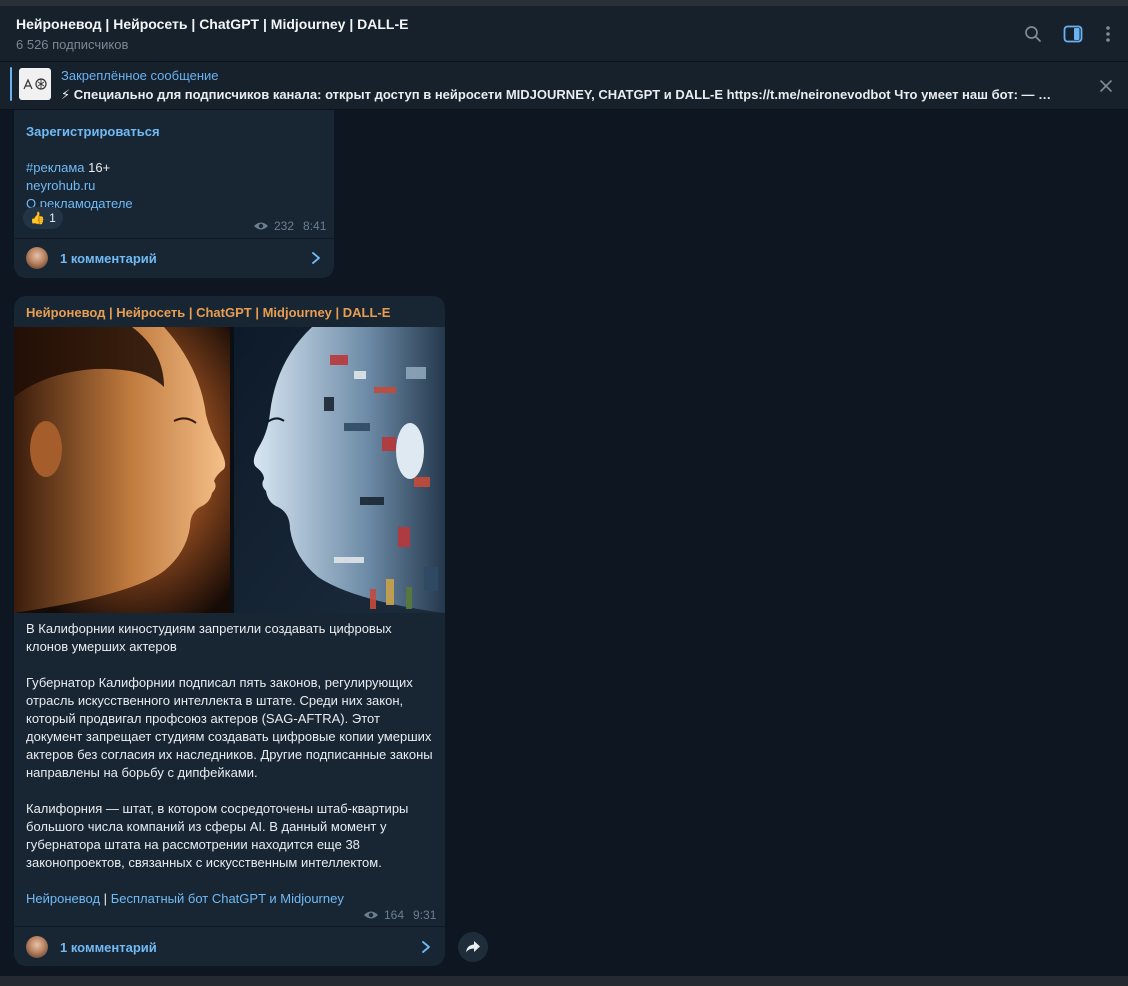  What do you see at coordinates (60, 185) in the screenshot?
I see `site-link: neyrohub.ru` at bounding box center [60, 185].